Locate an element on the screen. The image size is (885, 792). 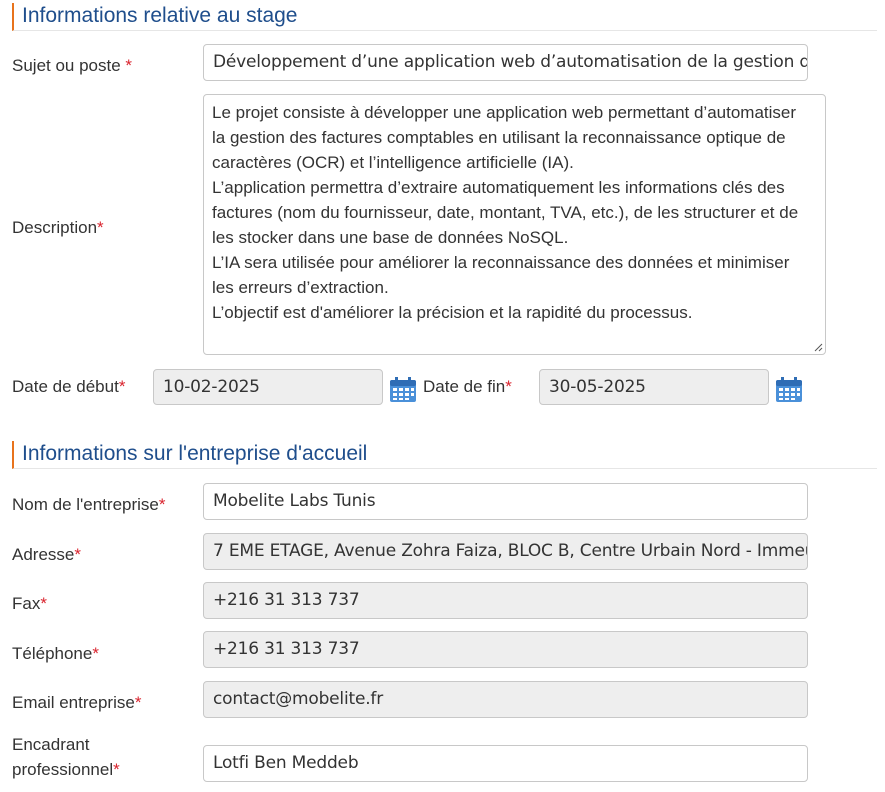
required-mark: * is located at coordinates (129, 65).